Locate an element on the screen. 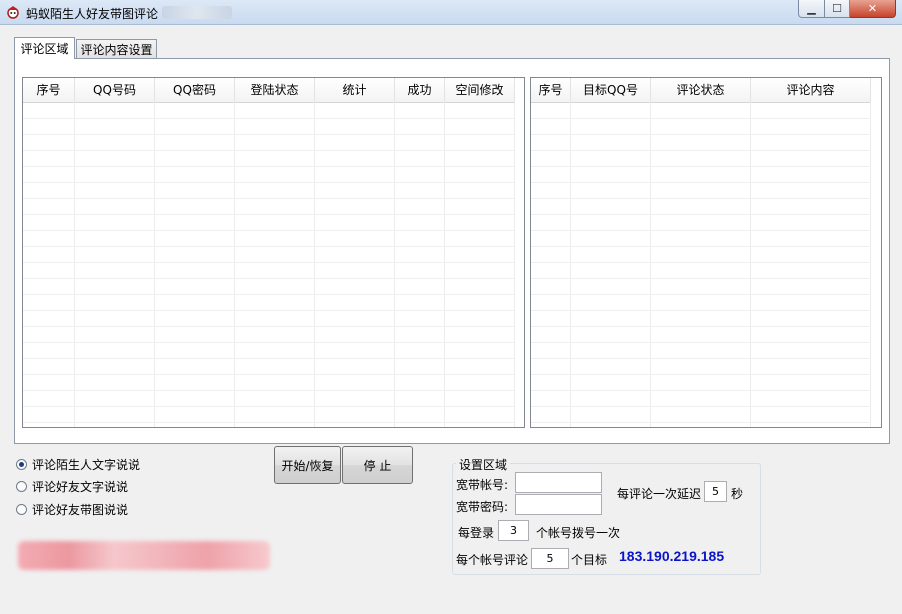 The width and height of the screenshot is (902, 614). column-header-login-status: 登陆状态 is located at coordinates (275, 90).